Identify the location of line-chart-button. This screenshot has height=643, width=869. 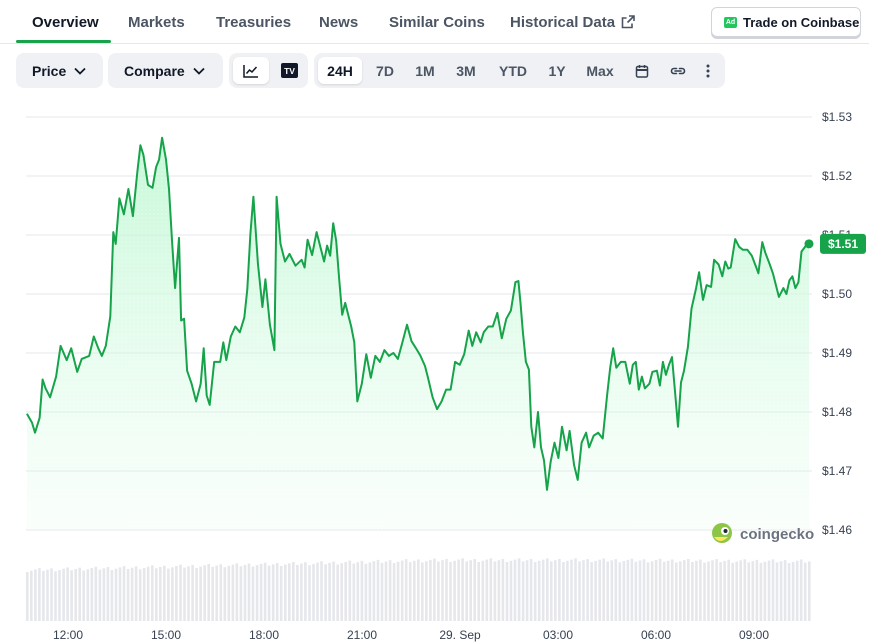
(251, 70).